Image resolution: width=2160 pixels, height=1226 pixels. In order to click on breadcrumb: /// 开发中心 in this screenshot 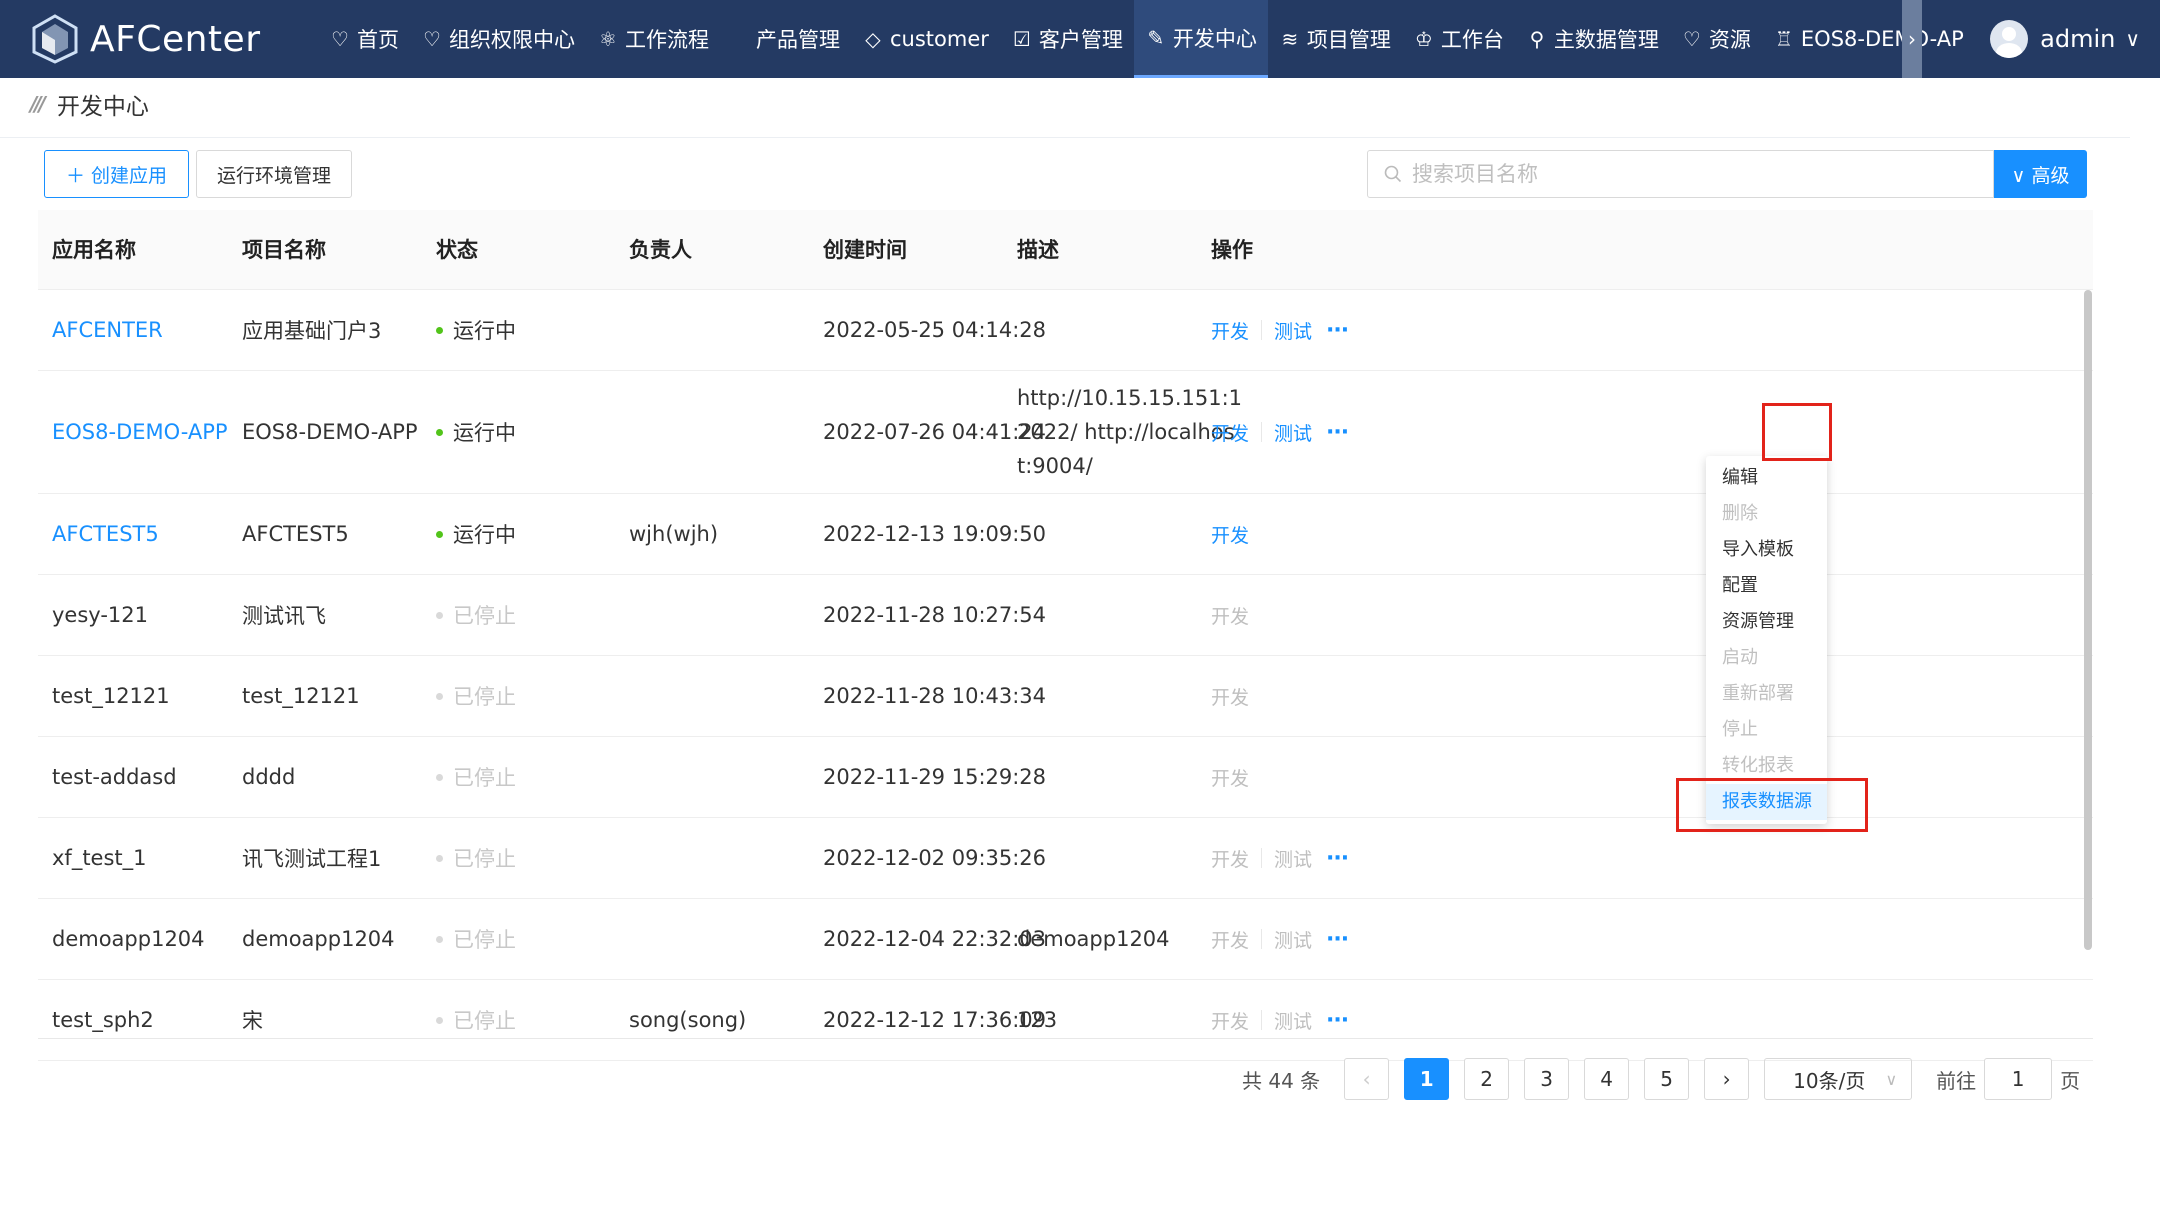, I will do `click(89, 104)`.